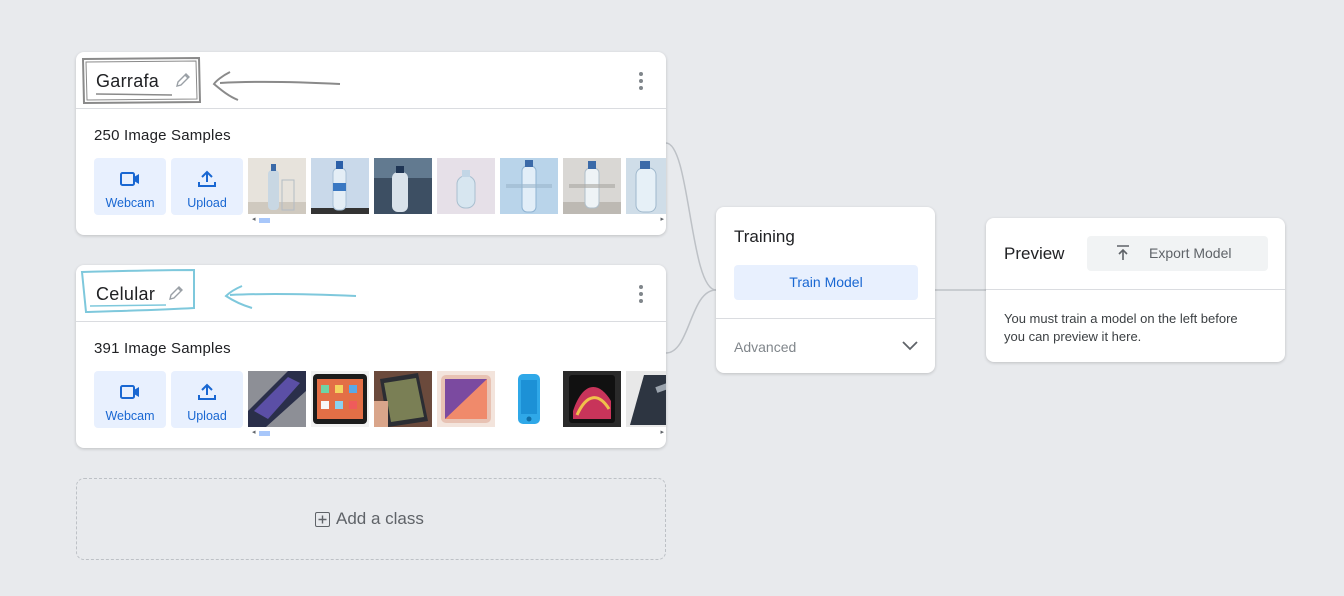 This screenshot has height=596, width=1344. I want to click on class-card-header: Garrafa, so click(371, 80).